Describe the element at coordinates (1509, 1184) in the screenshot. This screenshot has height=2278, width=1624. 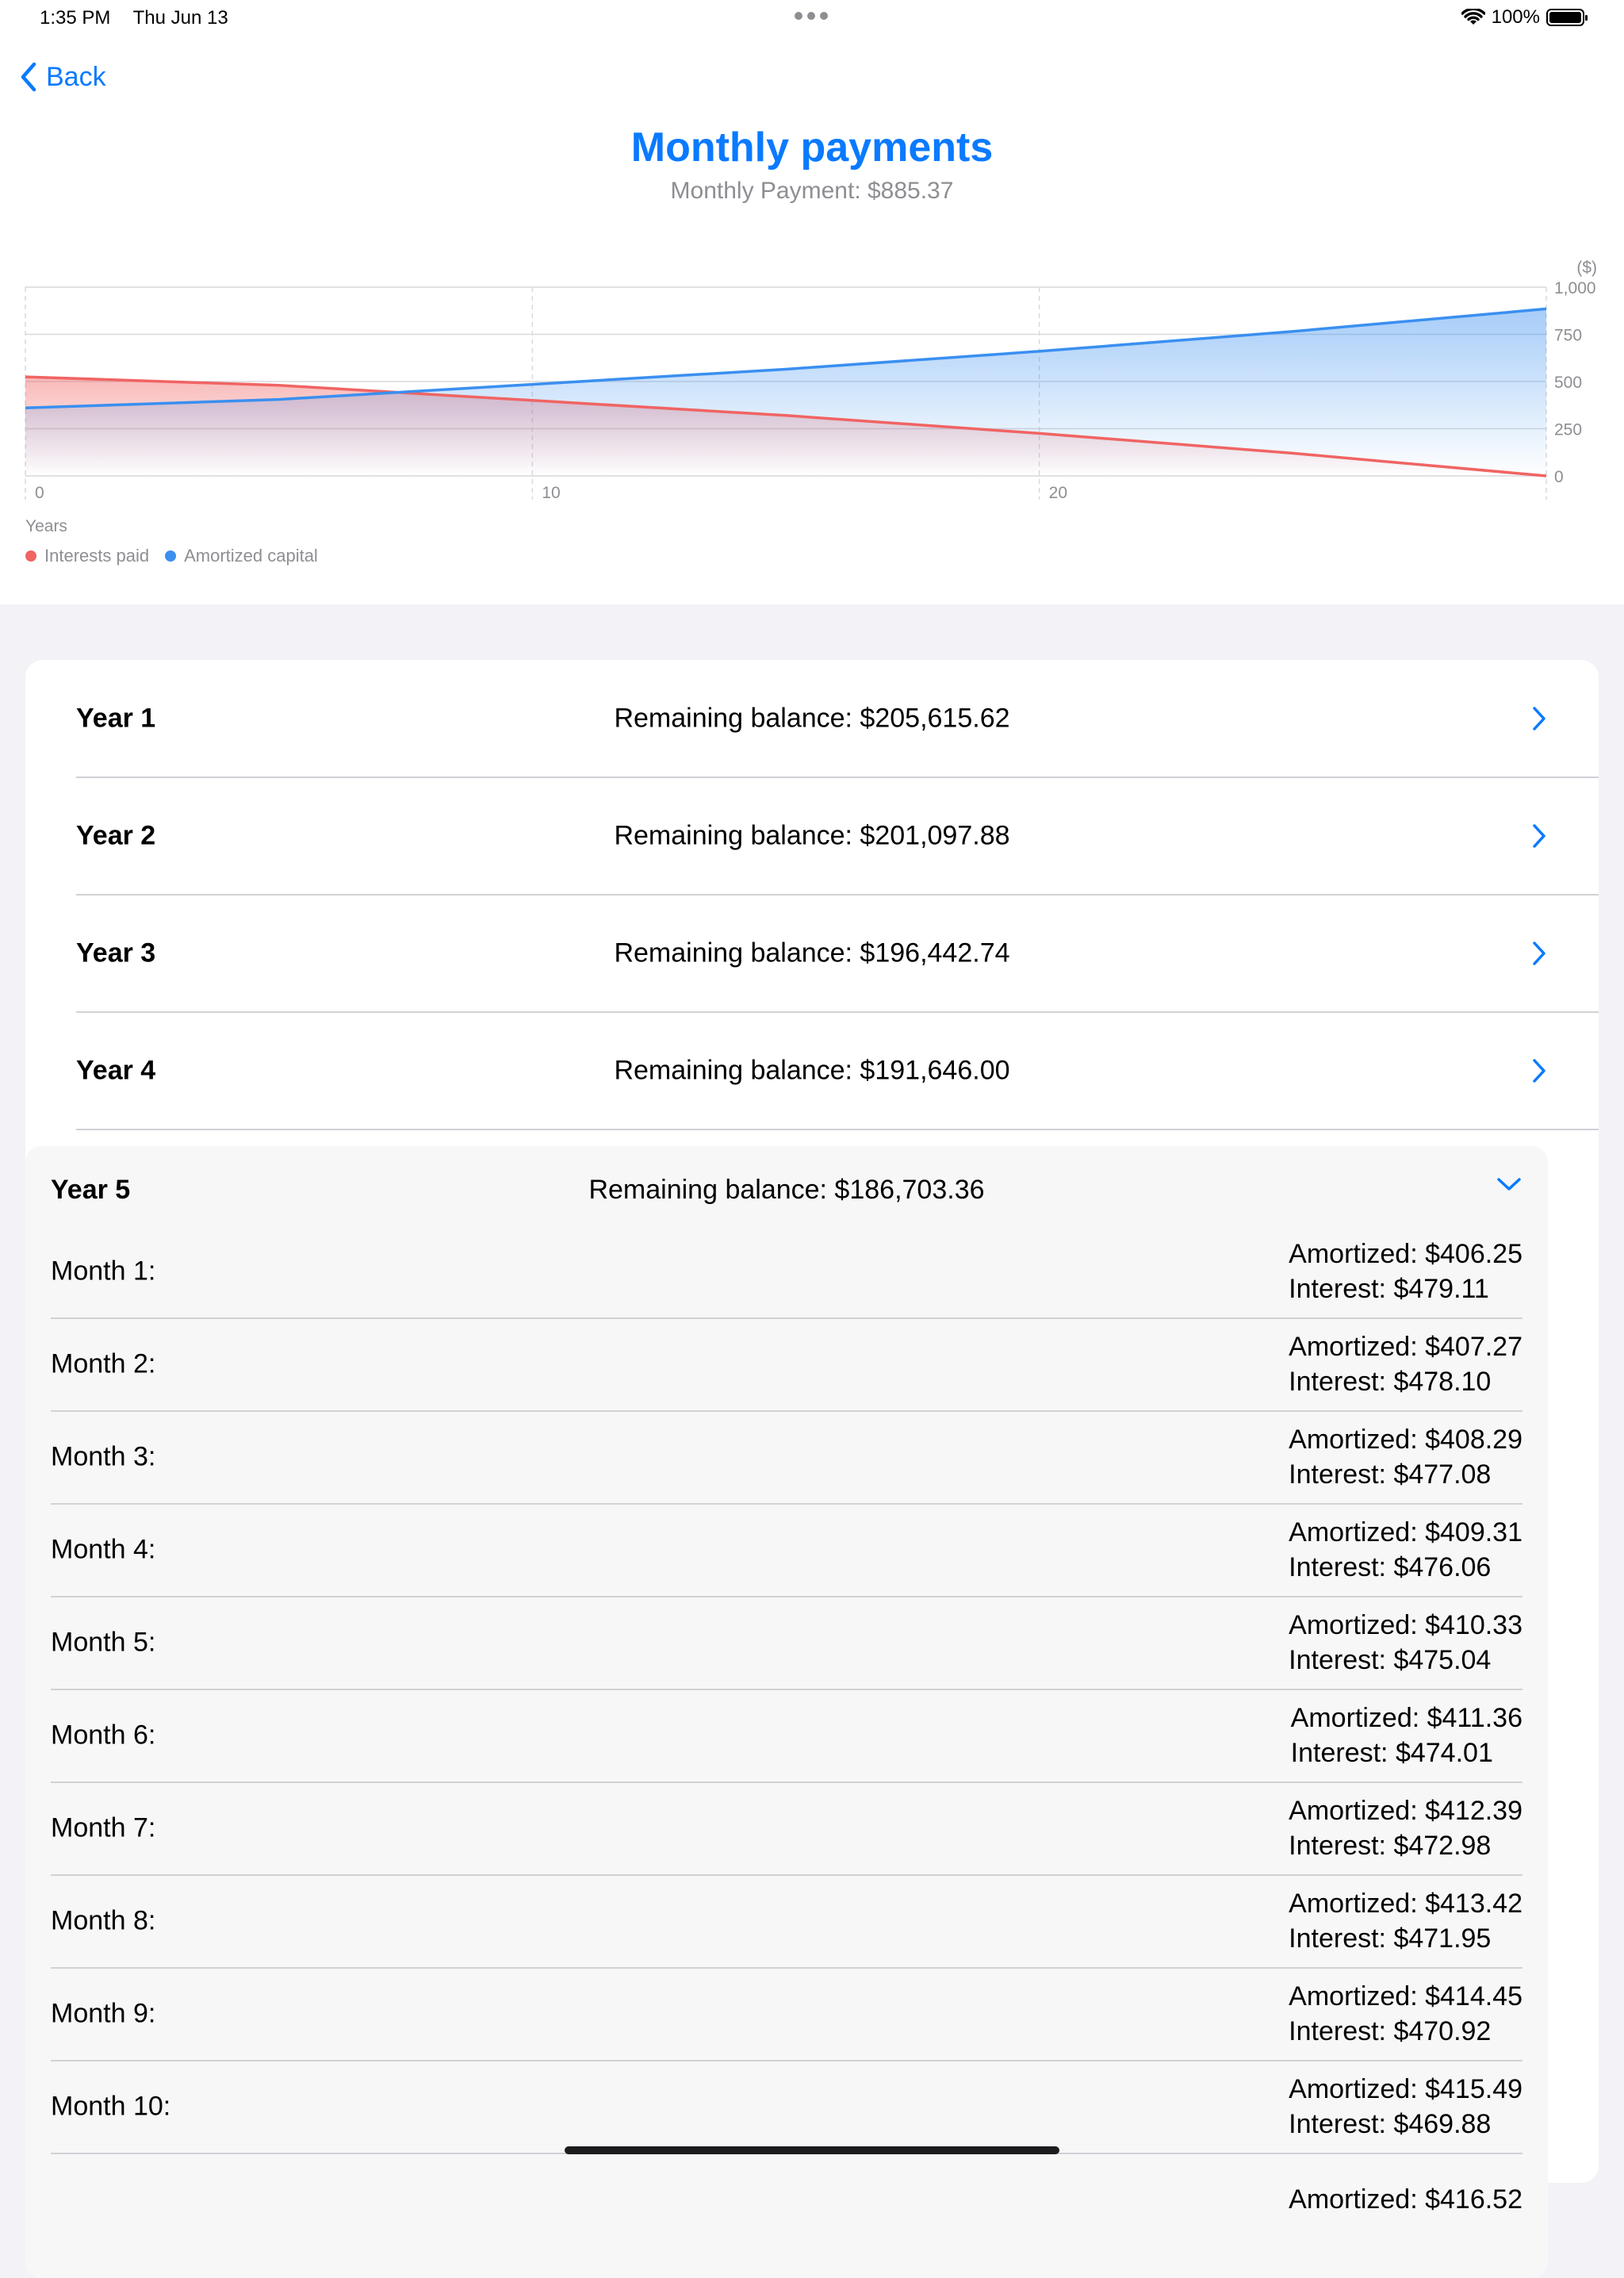
I see `chevron-down-icon` at that location.